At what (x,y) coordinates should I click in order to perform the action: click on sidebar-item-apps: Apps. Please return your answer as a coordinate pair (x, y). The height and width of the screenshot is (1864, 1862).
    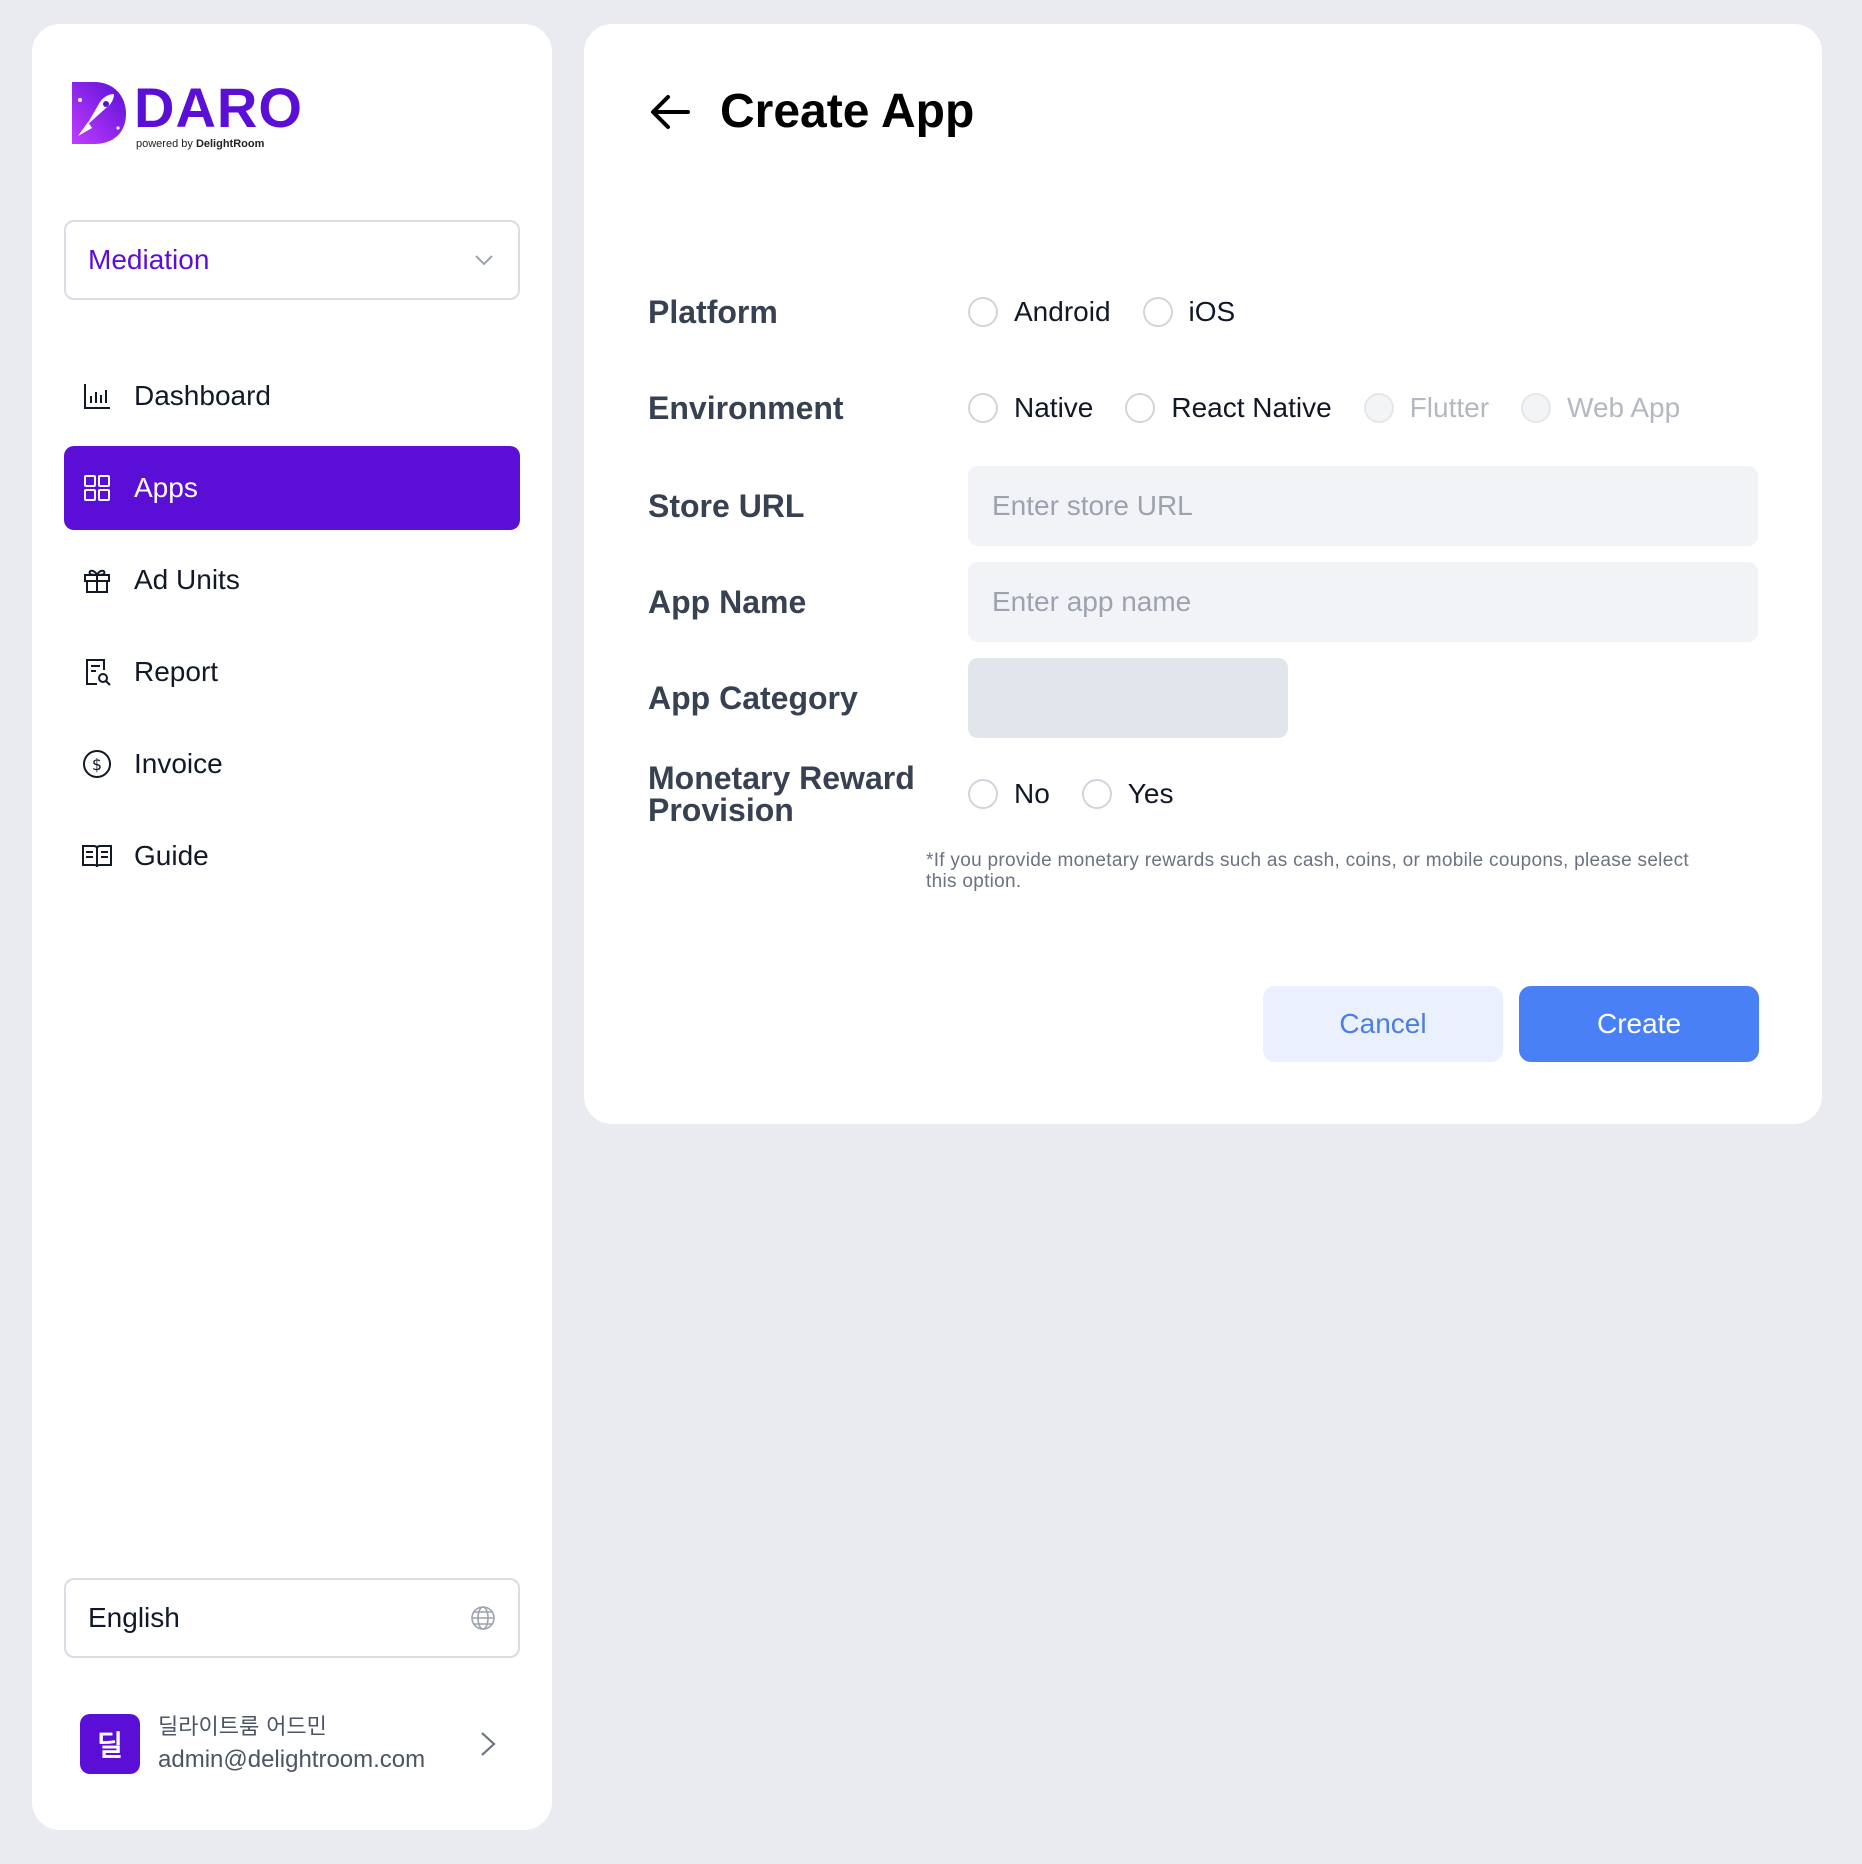
    Looking at the image, I should click on (292, 488).